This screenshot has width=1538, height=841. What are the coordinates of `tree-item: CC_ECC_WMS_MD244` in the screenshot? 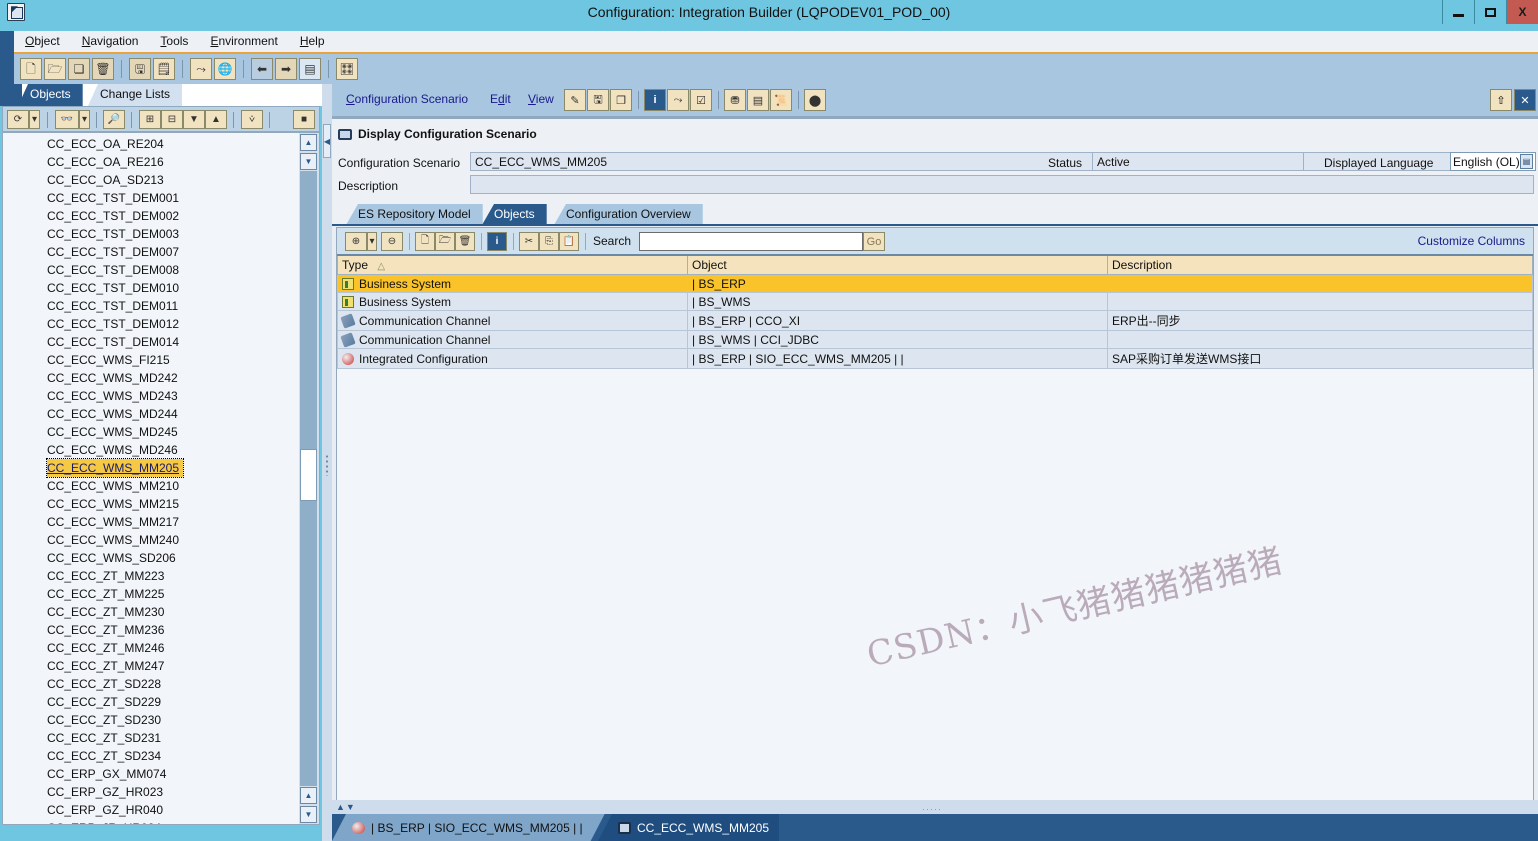 It's located at (151, 414).